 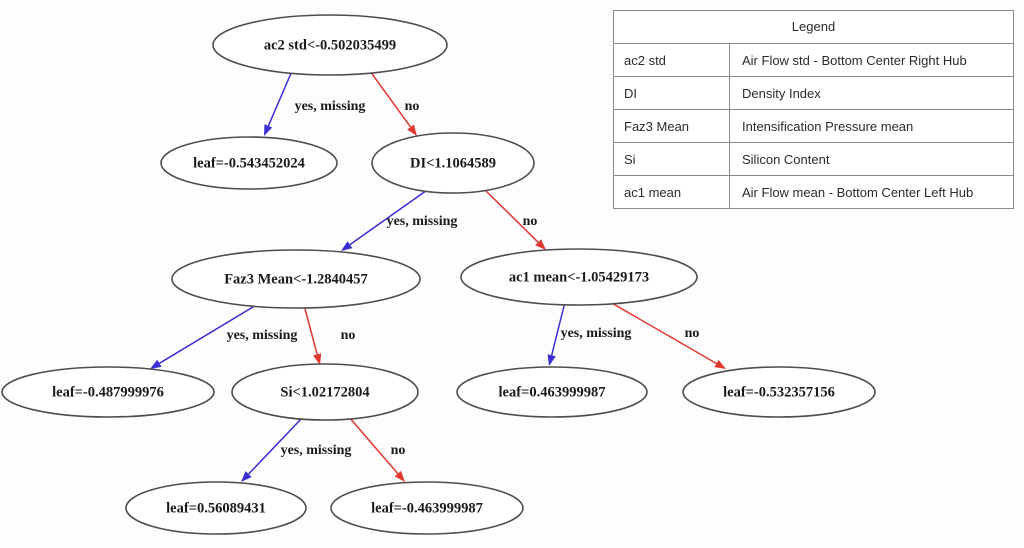 I want to click on tree-edge-no, so click(x=312, y=334).